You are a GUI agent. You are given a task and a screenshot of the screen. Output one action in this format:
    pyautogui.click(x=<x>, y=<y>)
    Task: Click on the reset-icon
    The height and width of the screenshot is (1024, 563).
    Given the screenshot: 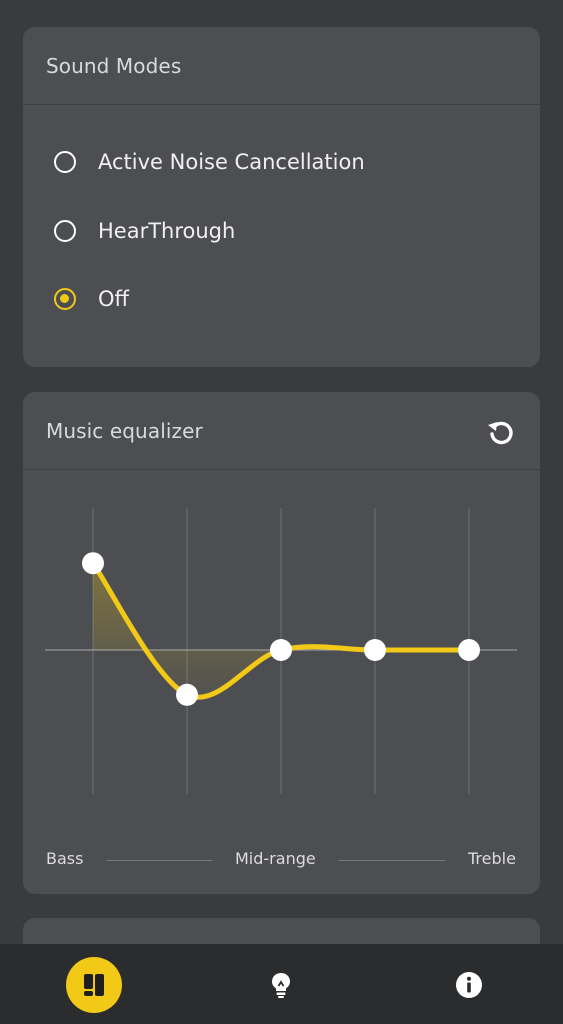 What is the action you would take?
    pyautogui.click(x=501, y=433)
    